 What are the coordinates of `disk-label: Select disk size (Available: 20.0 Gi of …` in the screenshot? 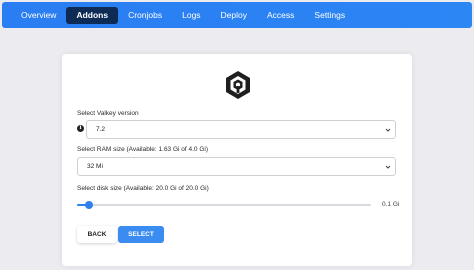 It's located at (143, 188).